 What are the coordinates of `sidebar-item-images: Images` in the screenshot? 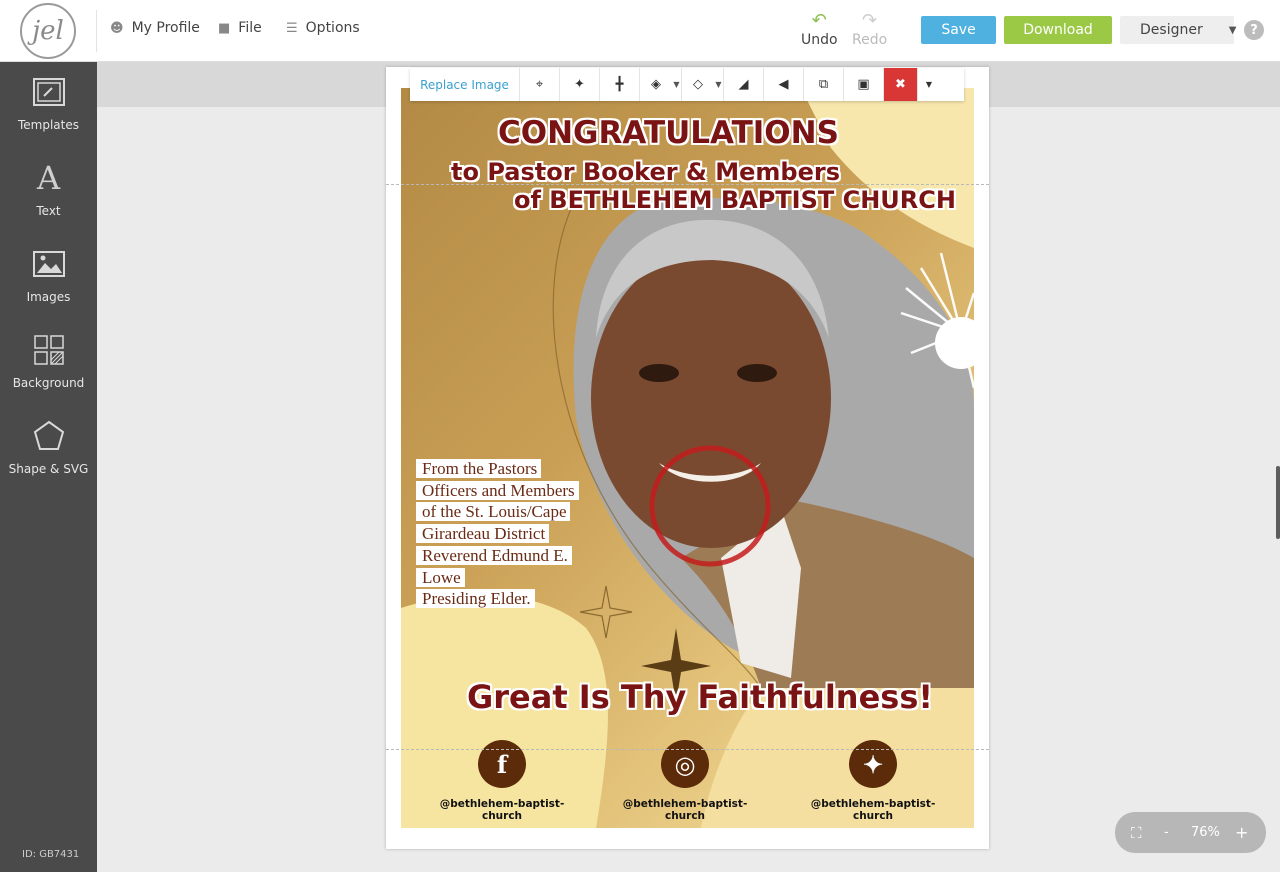 It's located at (48, 275).